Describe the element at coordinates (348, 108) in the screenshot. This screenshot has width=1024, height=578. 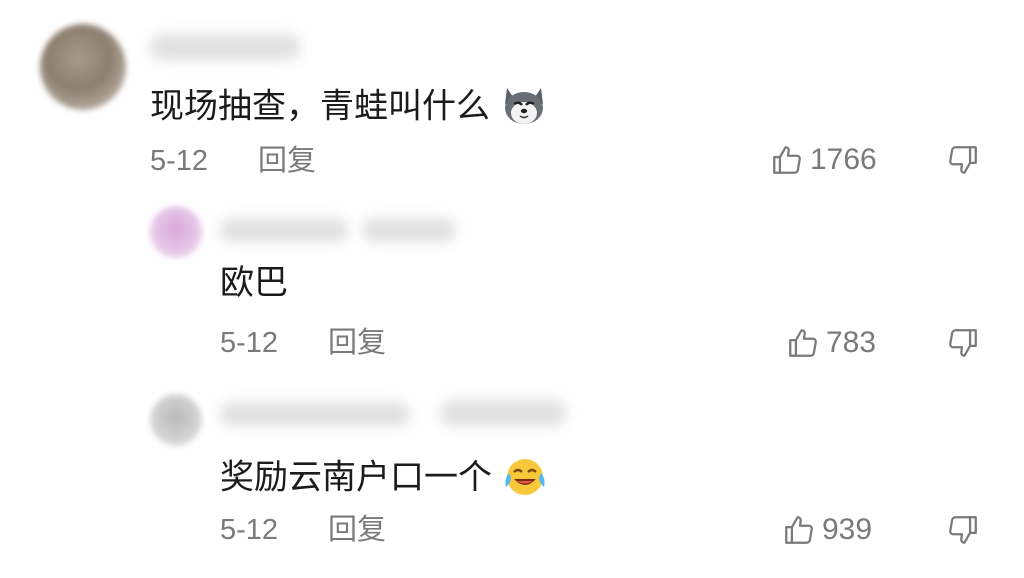
I see `comment-text: 现场抽查，青蛙叫什么` at that location.